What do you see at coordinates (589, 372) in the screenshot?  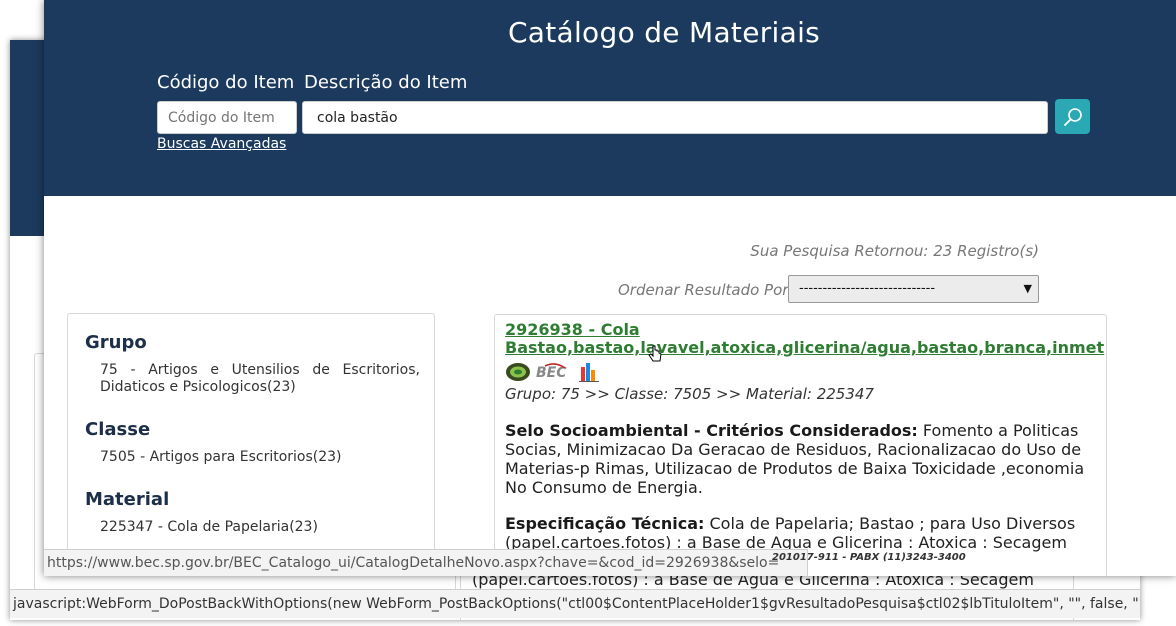 I see `chart-bars-icon` at bounding box center [589, 372].